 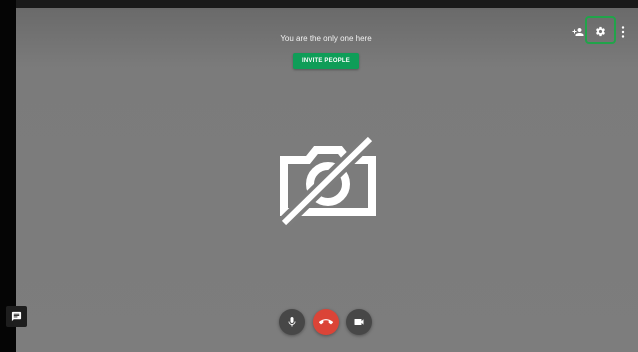 What do you see at coordinates (319, 4) in the screenshot?
I see `window-top-edge` at bounding box center [319, 4].